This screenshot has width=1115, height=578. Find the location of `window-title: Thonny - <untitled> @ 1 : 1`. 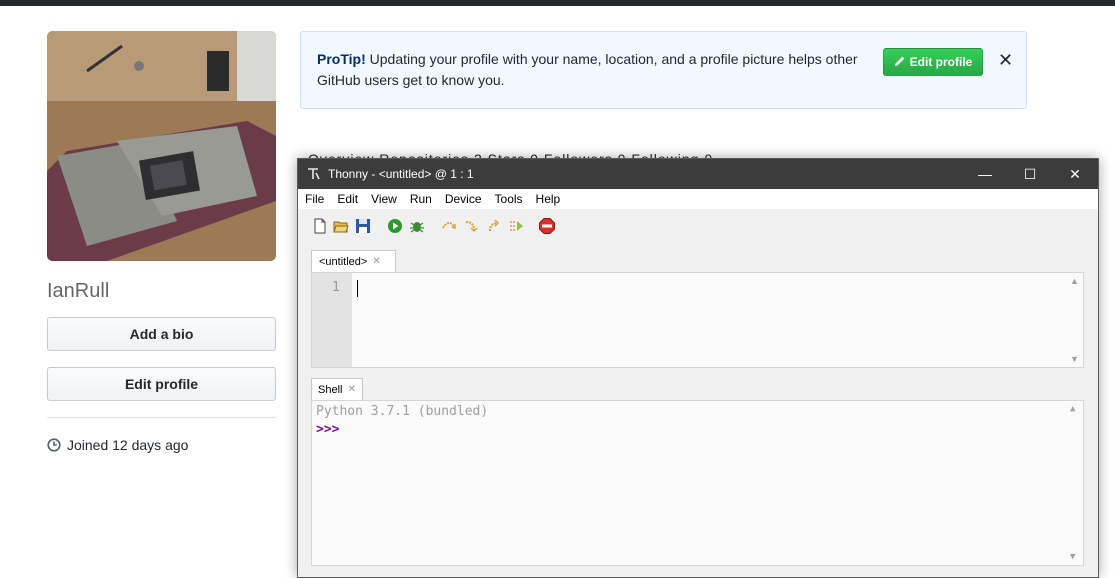

window-title: Thonny - <untitled> @ 1 : 1 is located at coordinates (401, 174).